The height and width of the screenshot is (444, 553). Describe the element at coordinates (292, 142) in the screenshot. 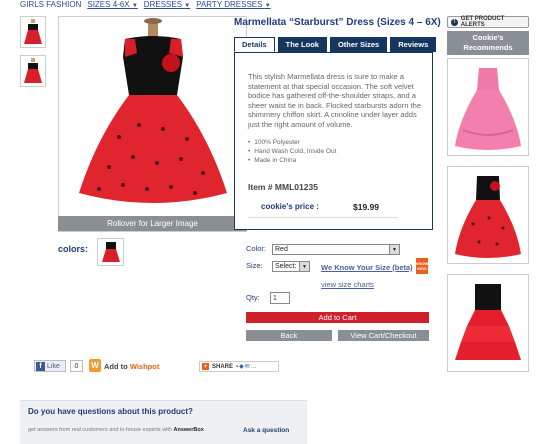

I see `feature-item: 100% Polyester` at that location.